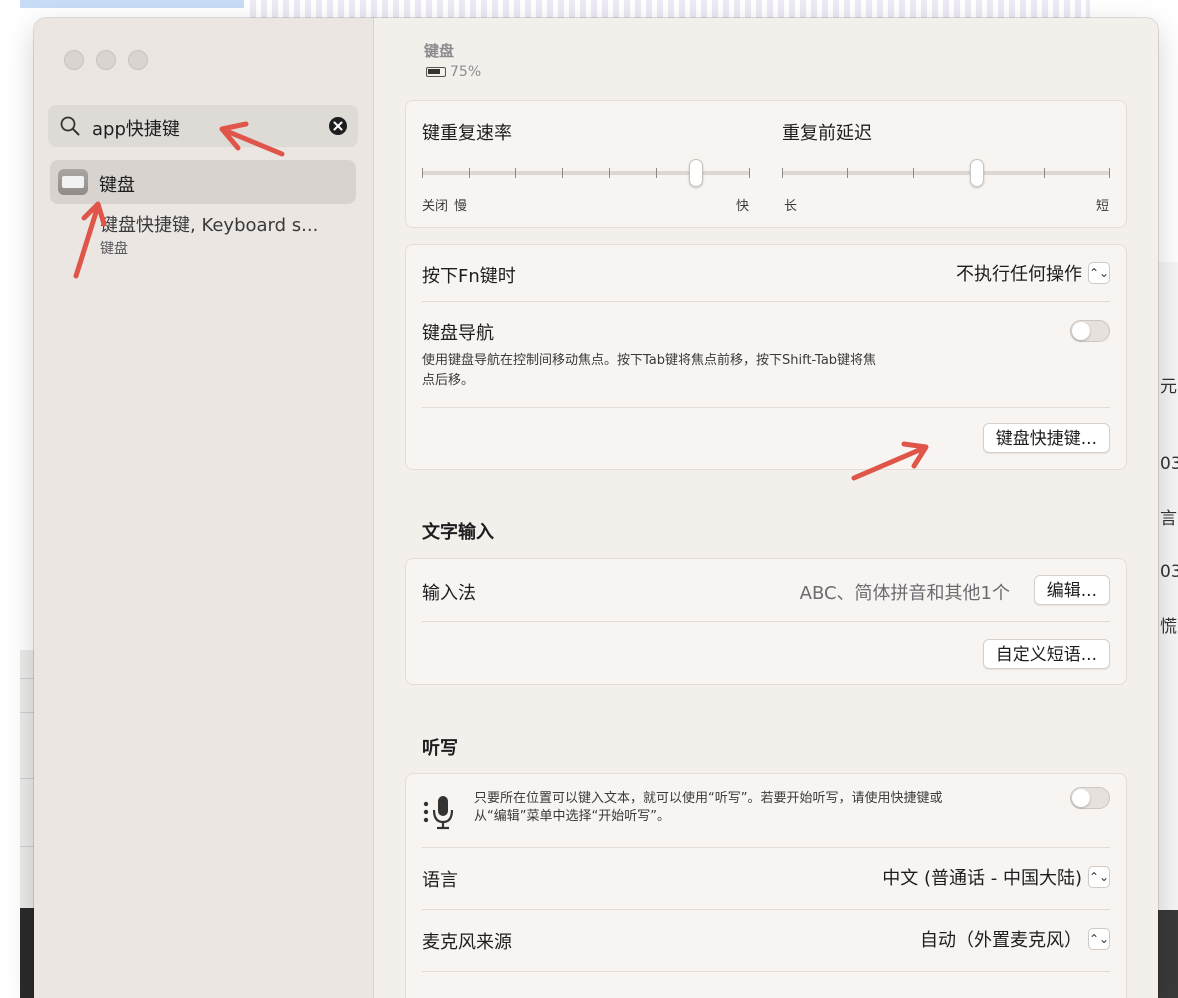  Describe the element at coordinates (1168, 387) in the screenshot. I see `bg-fragment: 元` at that location.